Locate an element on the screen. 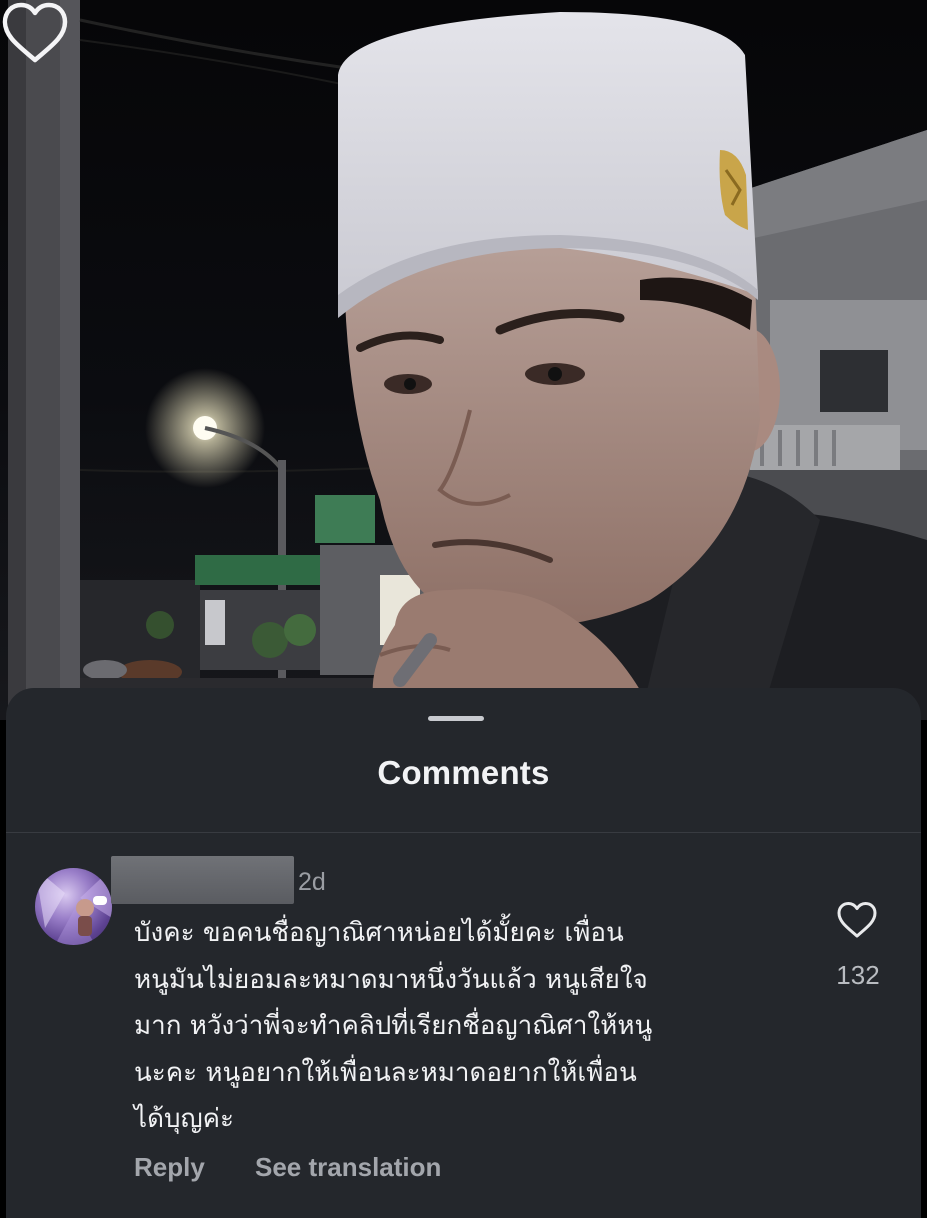 The height and width of the screenshot is (1218, 927). redacted-username is located at coordinates (202, 880).